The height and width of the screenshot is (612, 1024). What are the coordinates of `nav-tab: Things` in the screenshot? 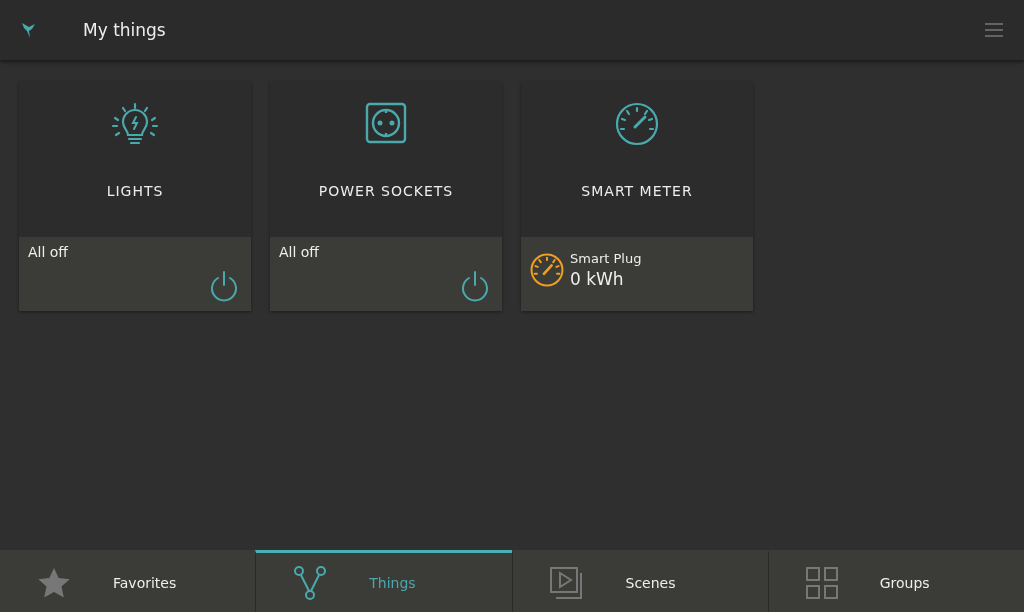 It's located at (383, 581).